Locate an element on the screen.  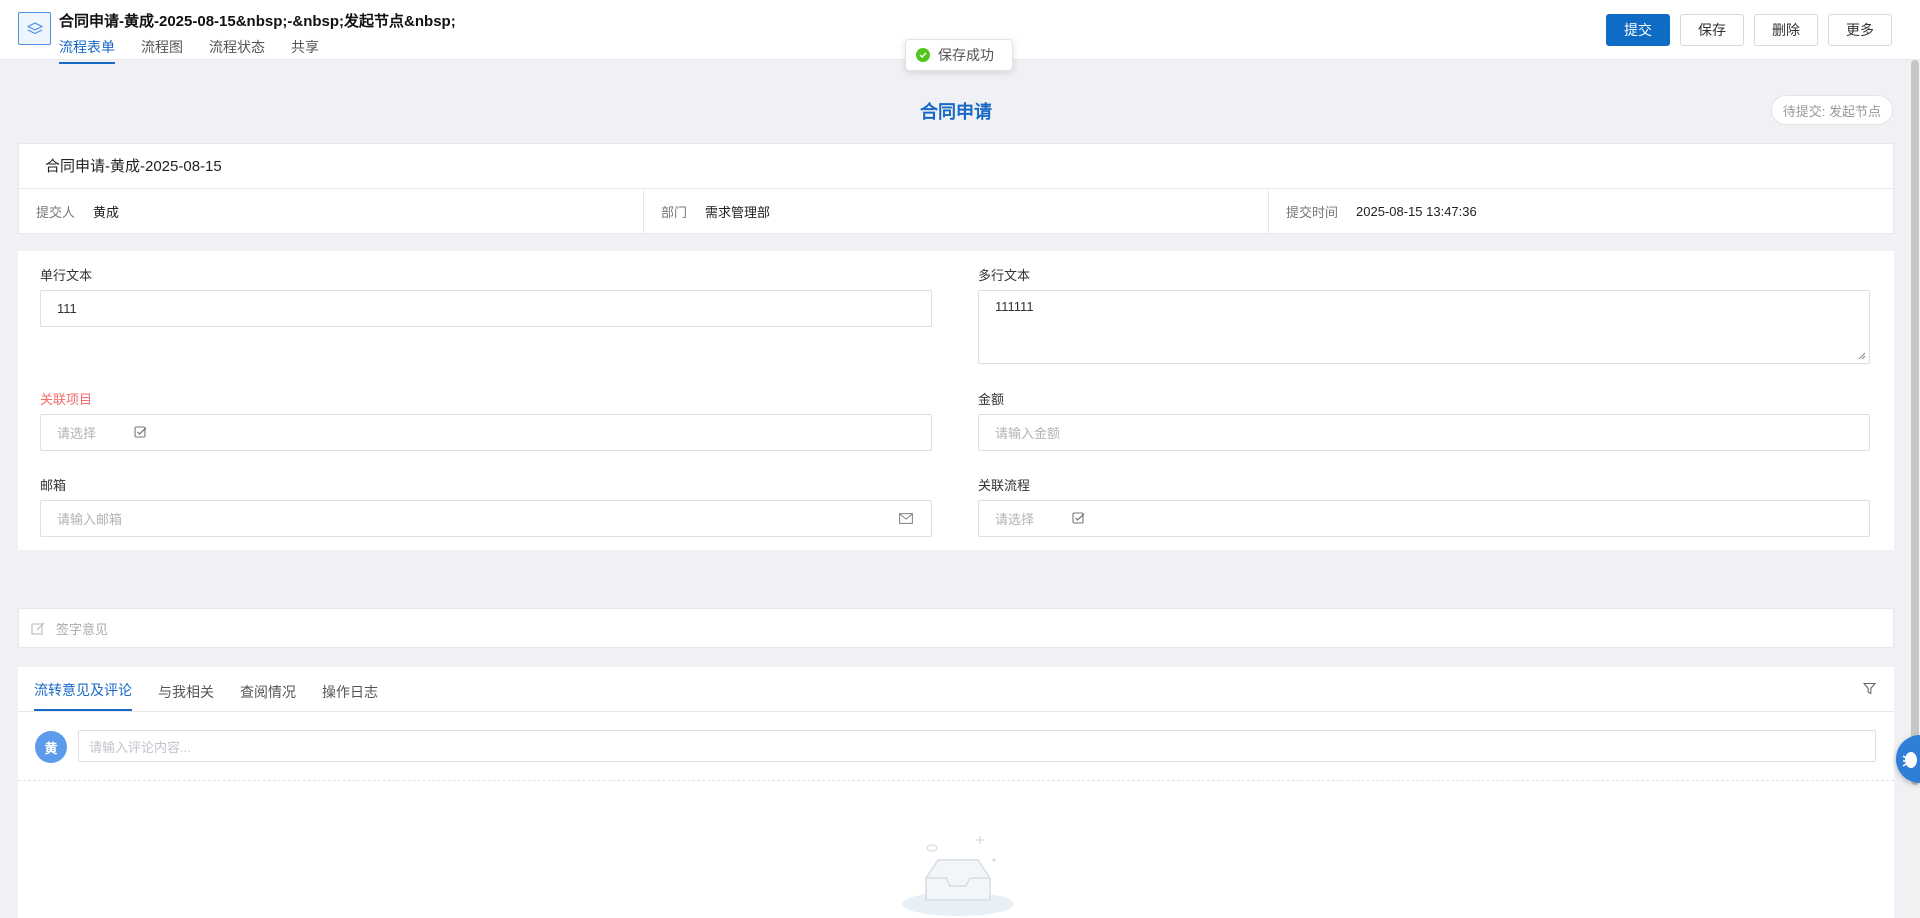
tab-share: 共享 is located at coordinates (305, 50).